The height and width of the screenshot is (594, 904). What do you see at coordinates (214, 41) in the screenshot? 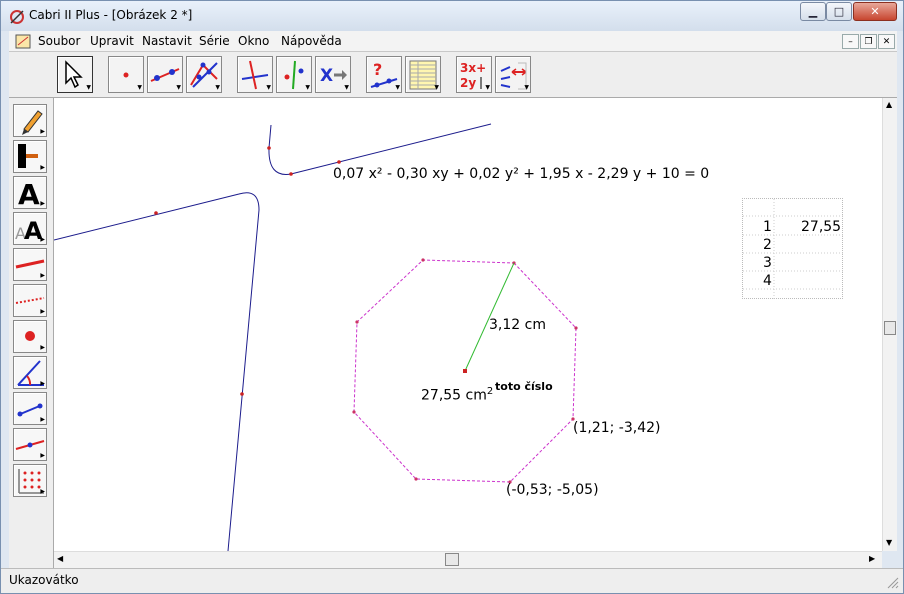
I see `menu-serie: Série` at bounding box center [214, 41].